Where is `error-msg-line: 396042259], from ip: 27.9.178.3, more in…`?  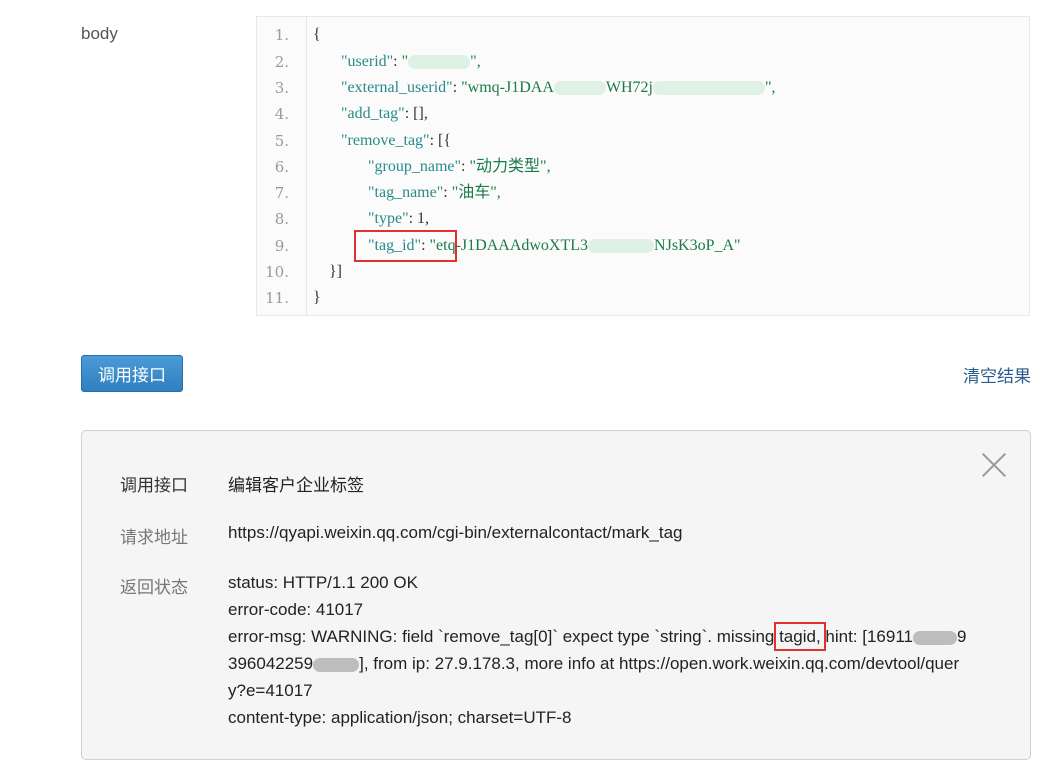 error-msg-line: 396042259], from ip: 27.9.178.3, more in… is located at coordinates (594, 663).